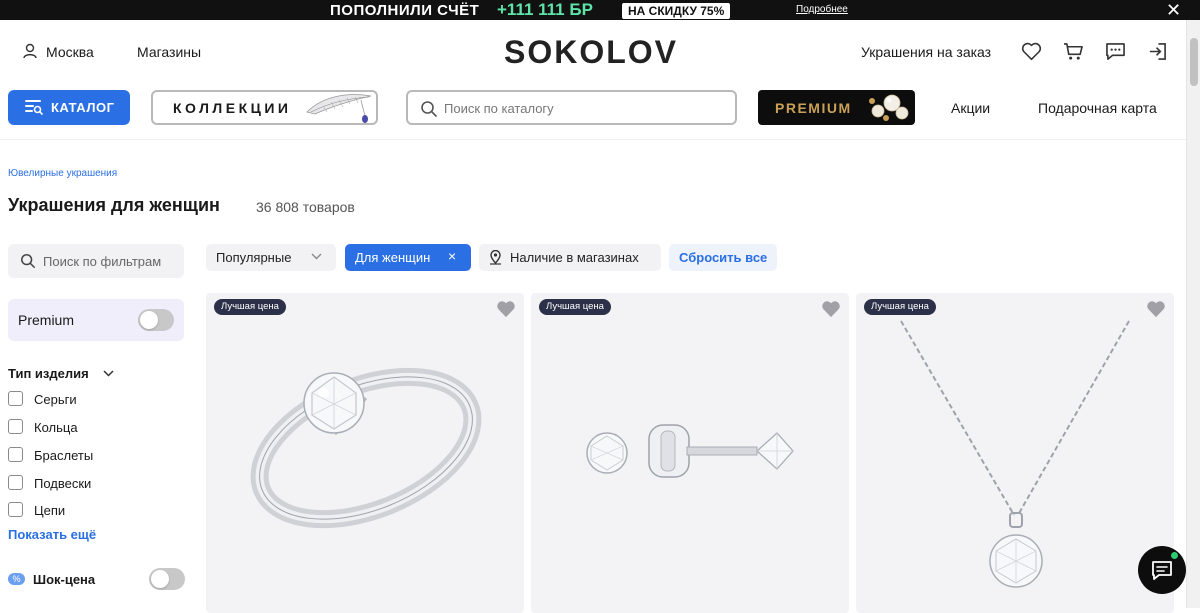 The height and width of the screenshot is (613, 1200). I want to click on catalog-label: КАТАЛОГ, so click(83, 107).